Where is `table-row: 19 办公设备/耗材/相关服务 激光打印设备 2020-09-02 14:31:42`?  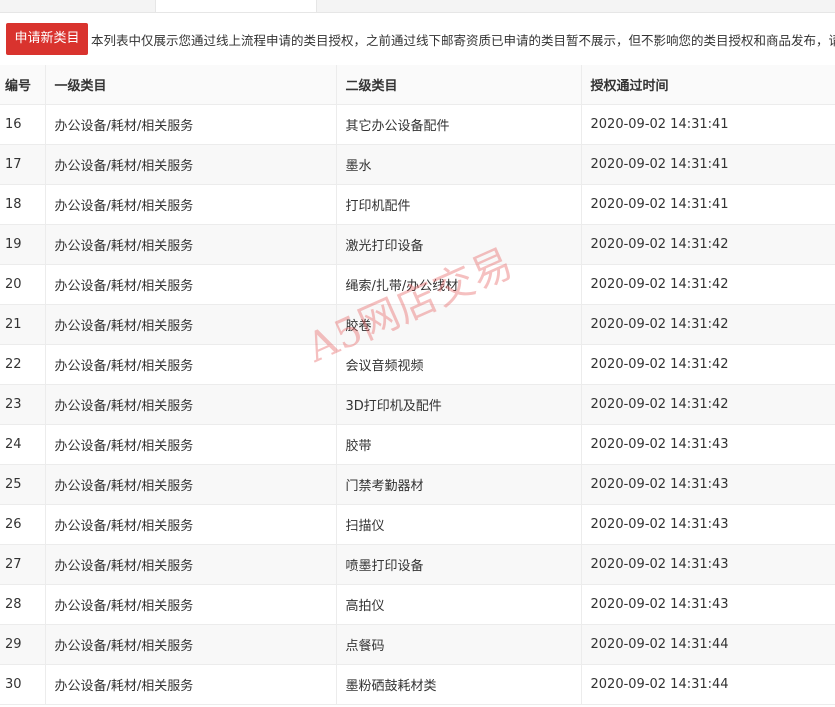
table-row: 19 办公设备/耗材/相关服务 激光打印设备 2020-09-02 14:31:42 is located at coordinates (417, 244).